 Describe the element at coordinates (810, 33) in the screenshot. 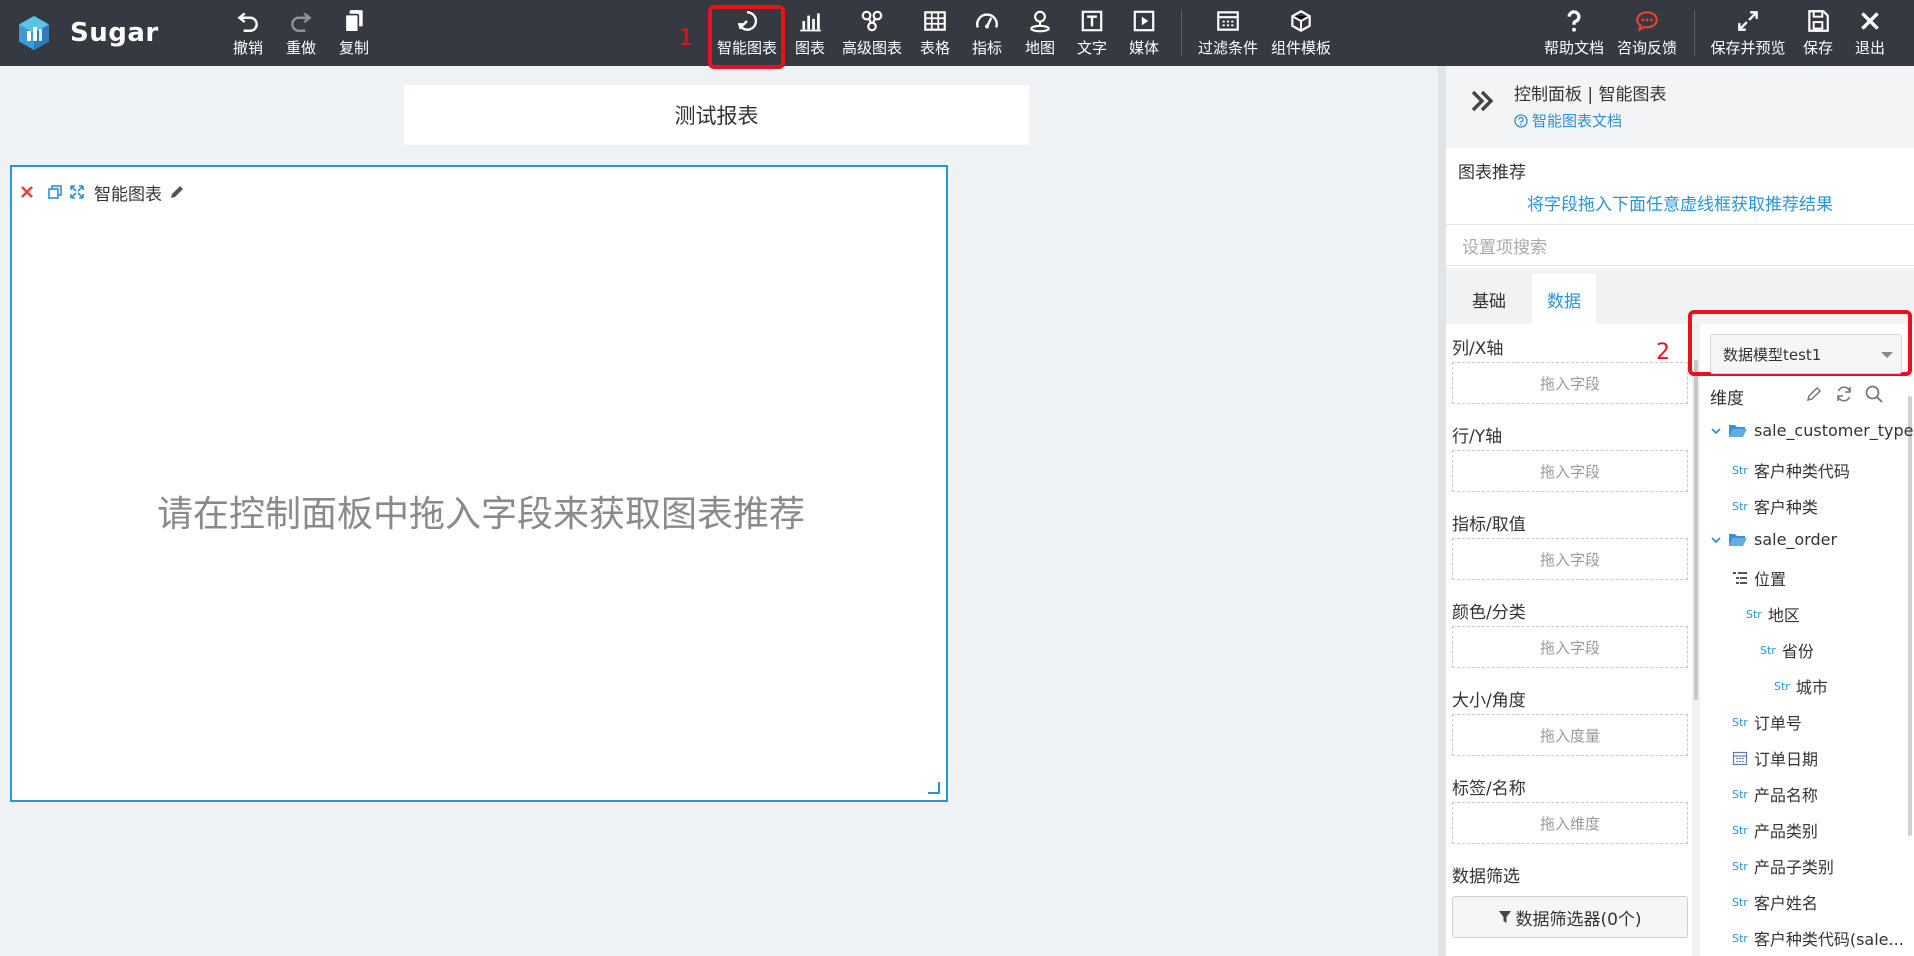

I see `chart-button: 图表` at that location.